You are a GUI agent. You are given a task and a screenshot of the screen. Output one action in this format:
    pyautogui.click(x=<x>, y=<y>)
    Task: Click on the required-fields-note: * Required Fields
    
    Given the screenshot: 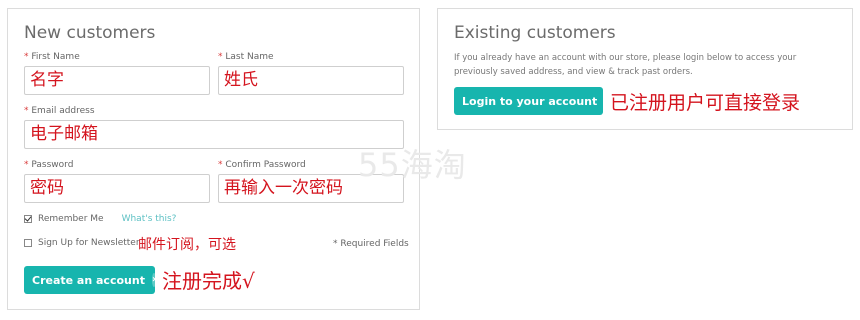 What is the action you would take?
    pyautogui.click(x=371, y=244)
    